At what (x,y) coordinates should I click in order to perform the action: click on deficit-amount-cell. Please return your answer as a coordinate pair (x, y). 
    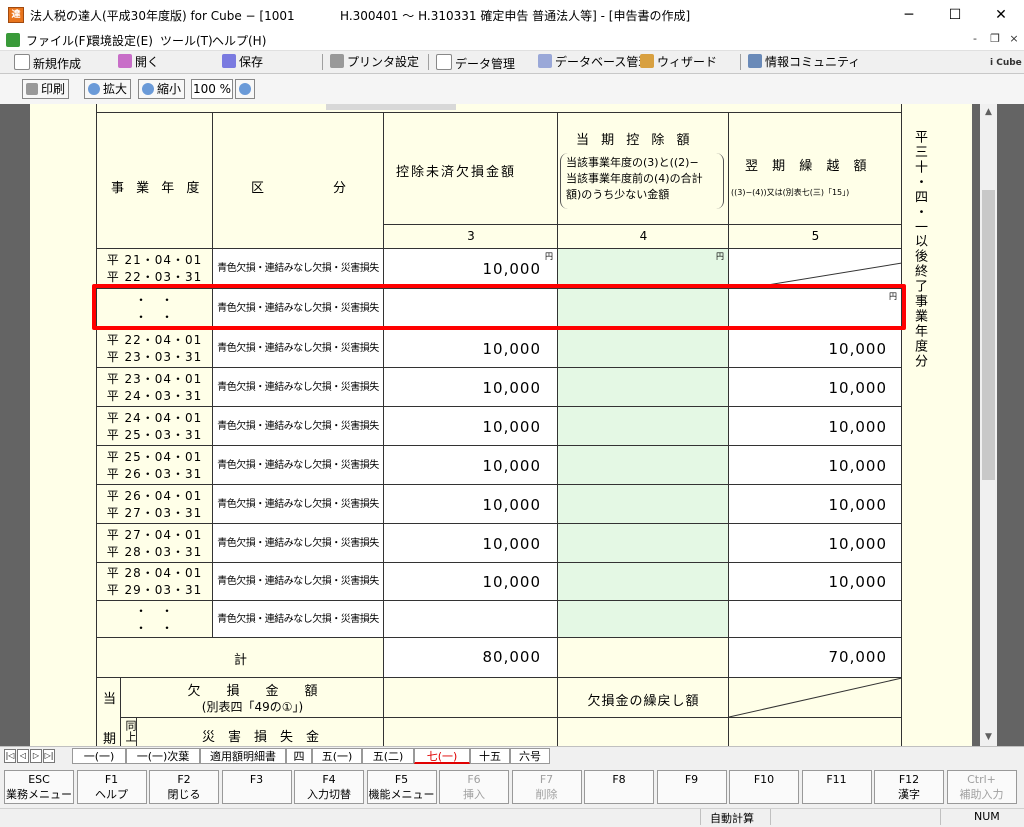
    Looking at the image, I should click on (471, 698).